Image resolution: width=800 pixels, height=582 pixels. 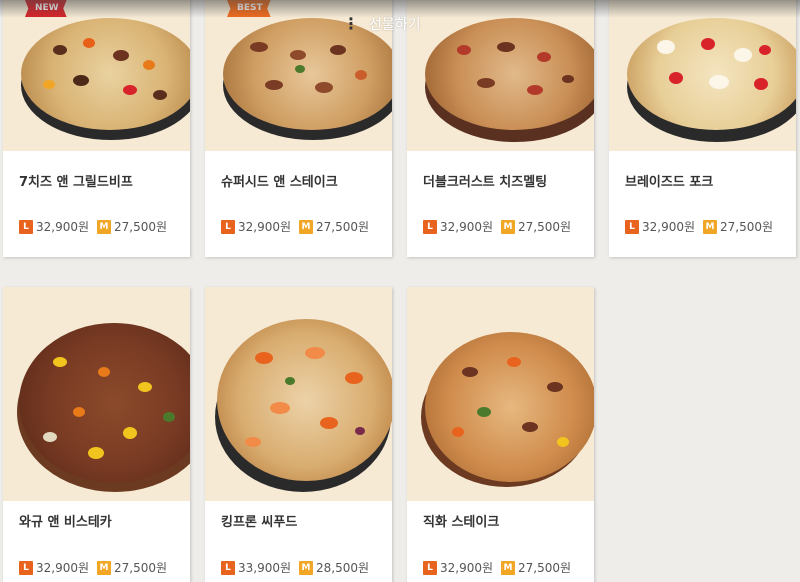 I want to click on menu-card-double-crust-cheese-melting: 더블크러스트 치즈멜팅 L 32,900원 M 27,500원, so click(x=500, y=128).